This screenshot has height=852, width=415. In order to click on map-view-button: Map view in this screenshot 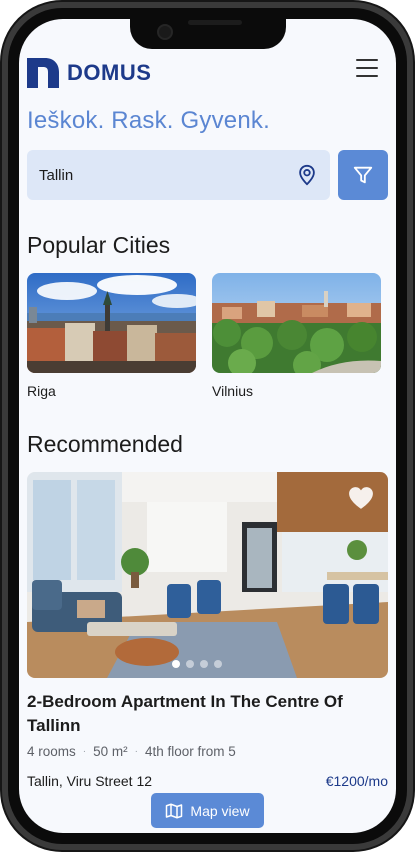, I will do `click(207, 810)`.